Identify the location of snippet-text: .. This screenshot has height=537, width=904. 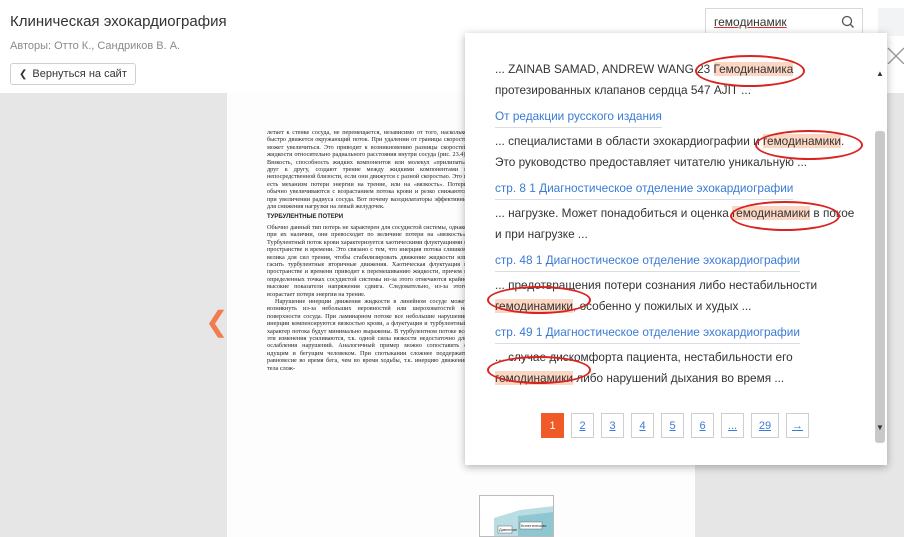
(843, 141).